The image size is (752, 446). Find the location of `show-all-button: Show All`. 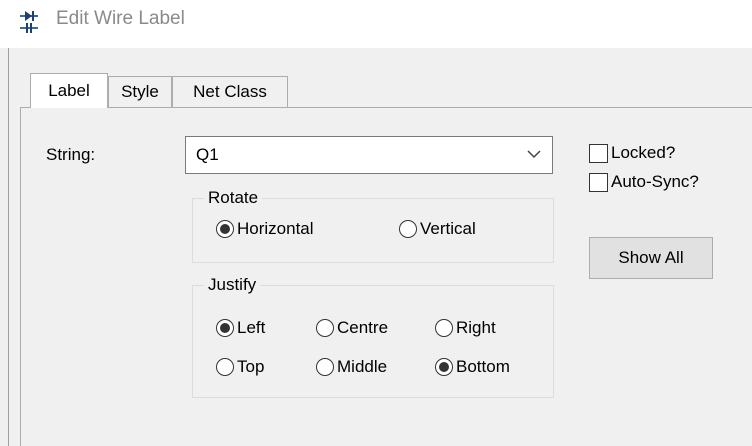

show-all-button: Show All is located at coordinates (651, 258).